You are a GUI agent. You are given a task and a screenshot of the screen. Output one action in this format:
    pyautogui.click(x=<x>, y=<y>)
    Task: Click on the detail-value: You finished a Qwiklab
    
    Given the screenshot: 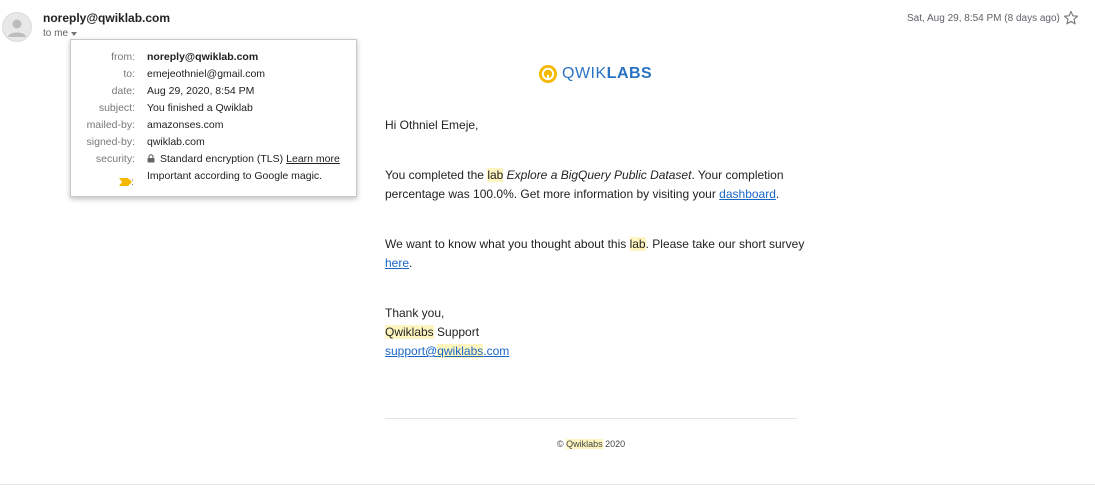 What is the action you would take?
    pyautogui.click(x=200, y=108)
    